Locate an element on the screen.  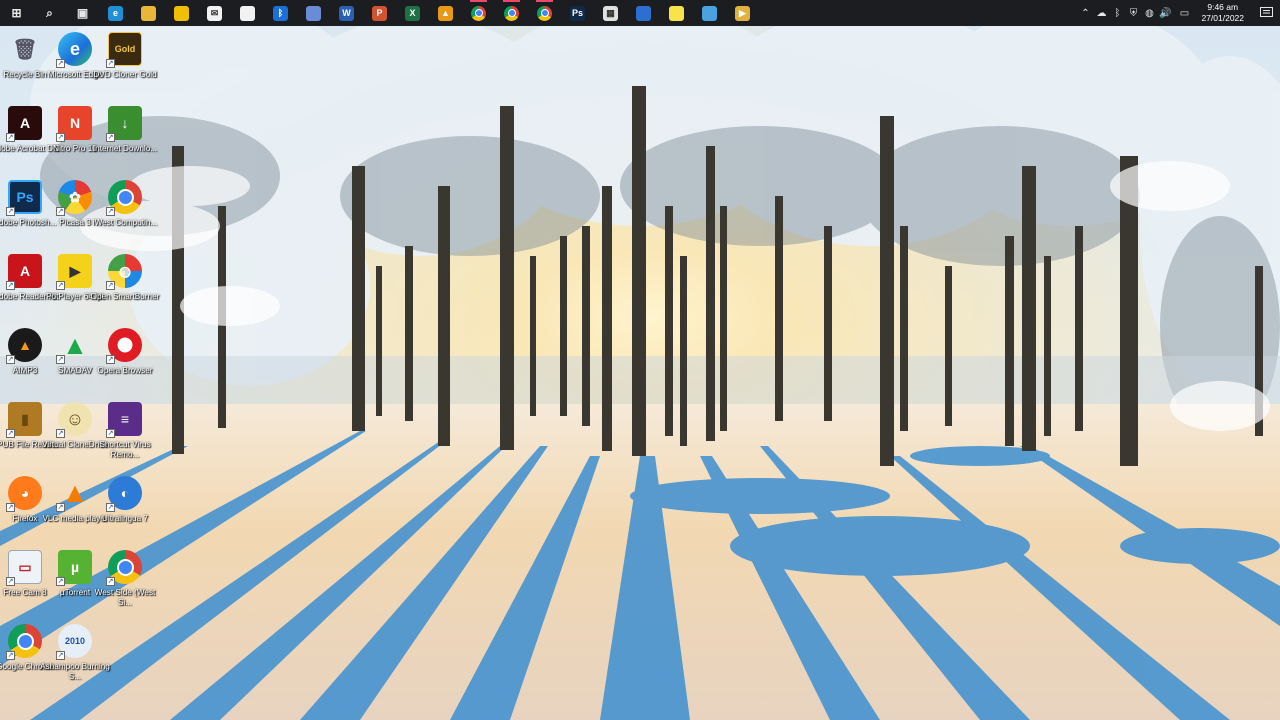
powerpoint-icon: P is located at coordinates (379, 13).